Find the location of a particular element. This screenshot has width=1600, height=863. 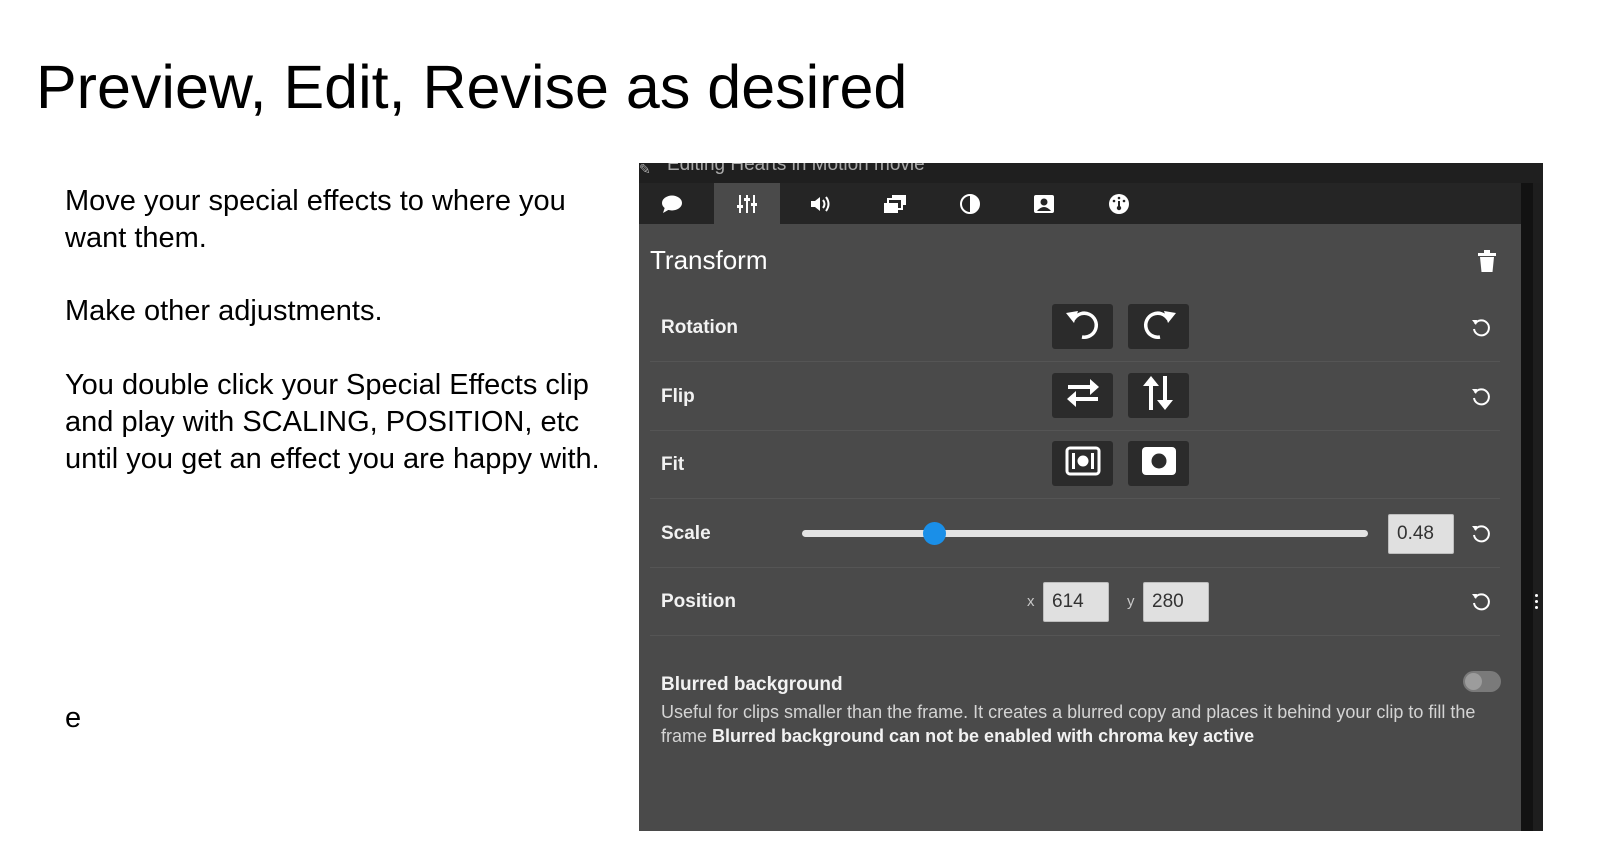

position-row: Position x 614 y 280 is located at coordinates (1075, 602).